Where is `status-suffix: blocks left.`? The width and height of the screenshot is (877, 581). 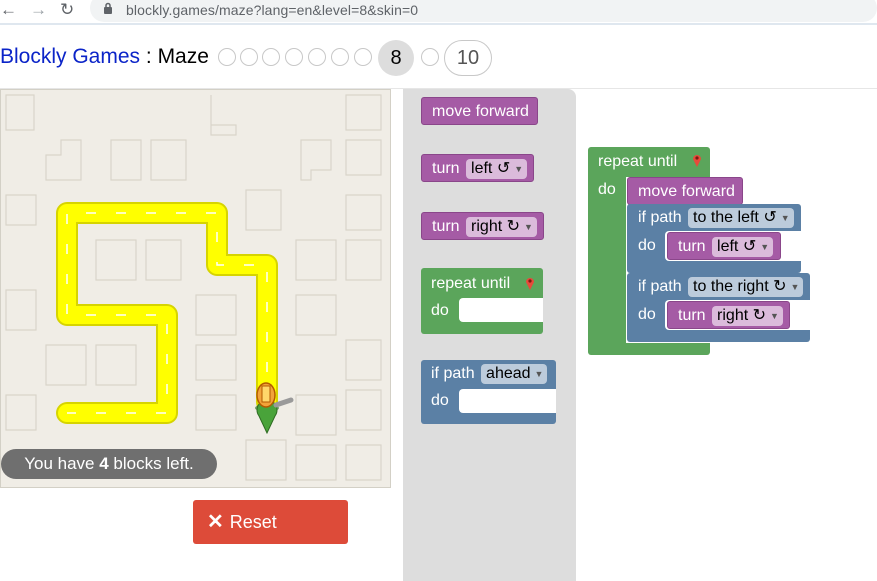 status-suffix: blocks left. is located at coordinates (151, 463).